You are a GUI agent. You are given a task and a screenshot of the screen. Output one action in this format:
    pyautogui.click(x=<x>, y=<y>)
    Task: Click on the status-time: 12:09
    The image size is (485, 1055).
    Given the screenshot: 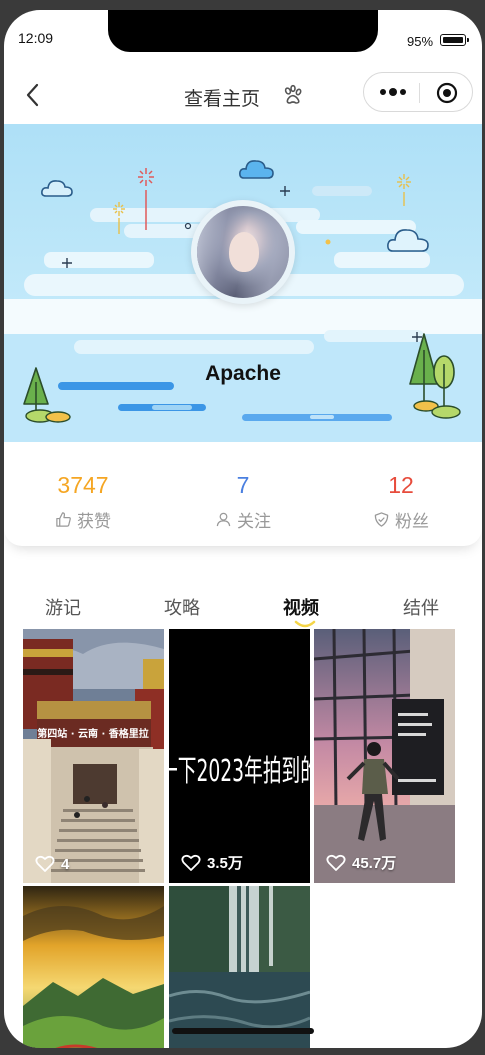 What is the action you would take?
    pyautogui.click(x=36, y=38)
    